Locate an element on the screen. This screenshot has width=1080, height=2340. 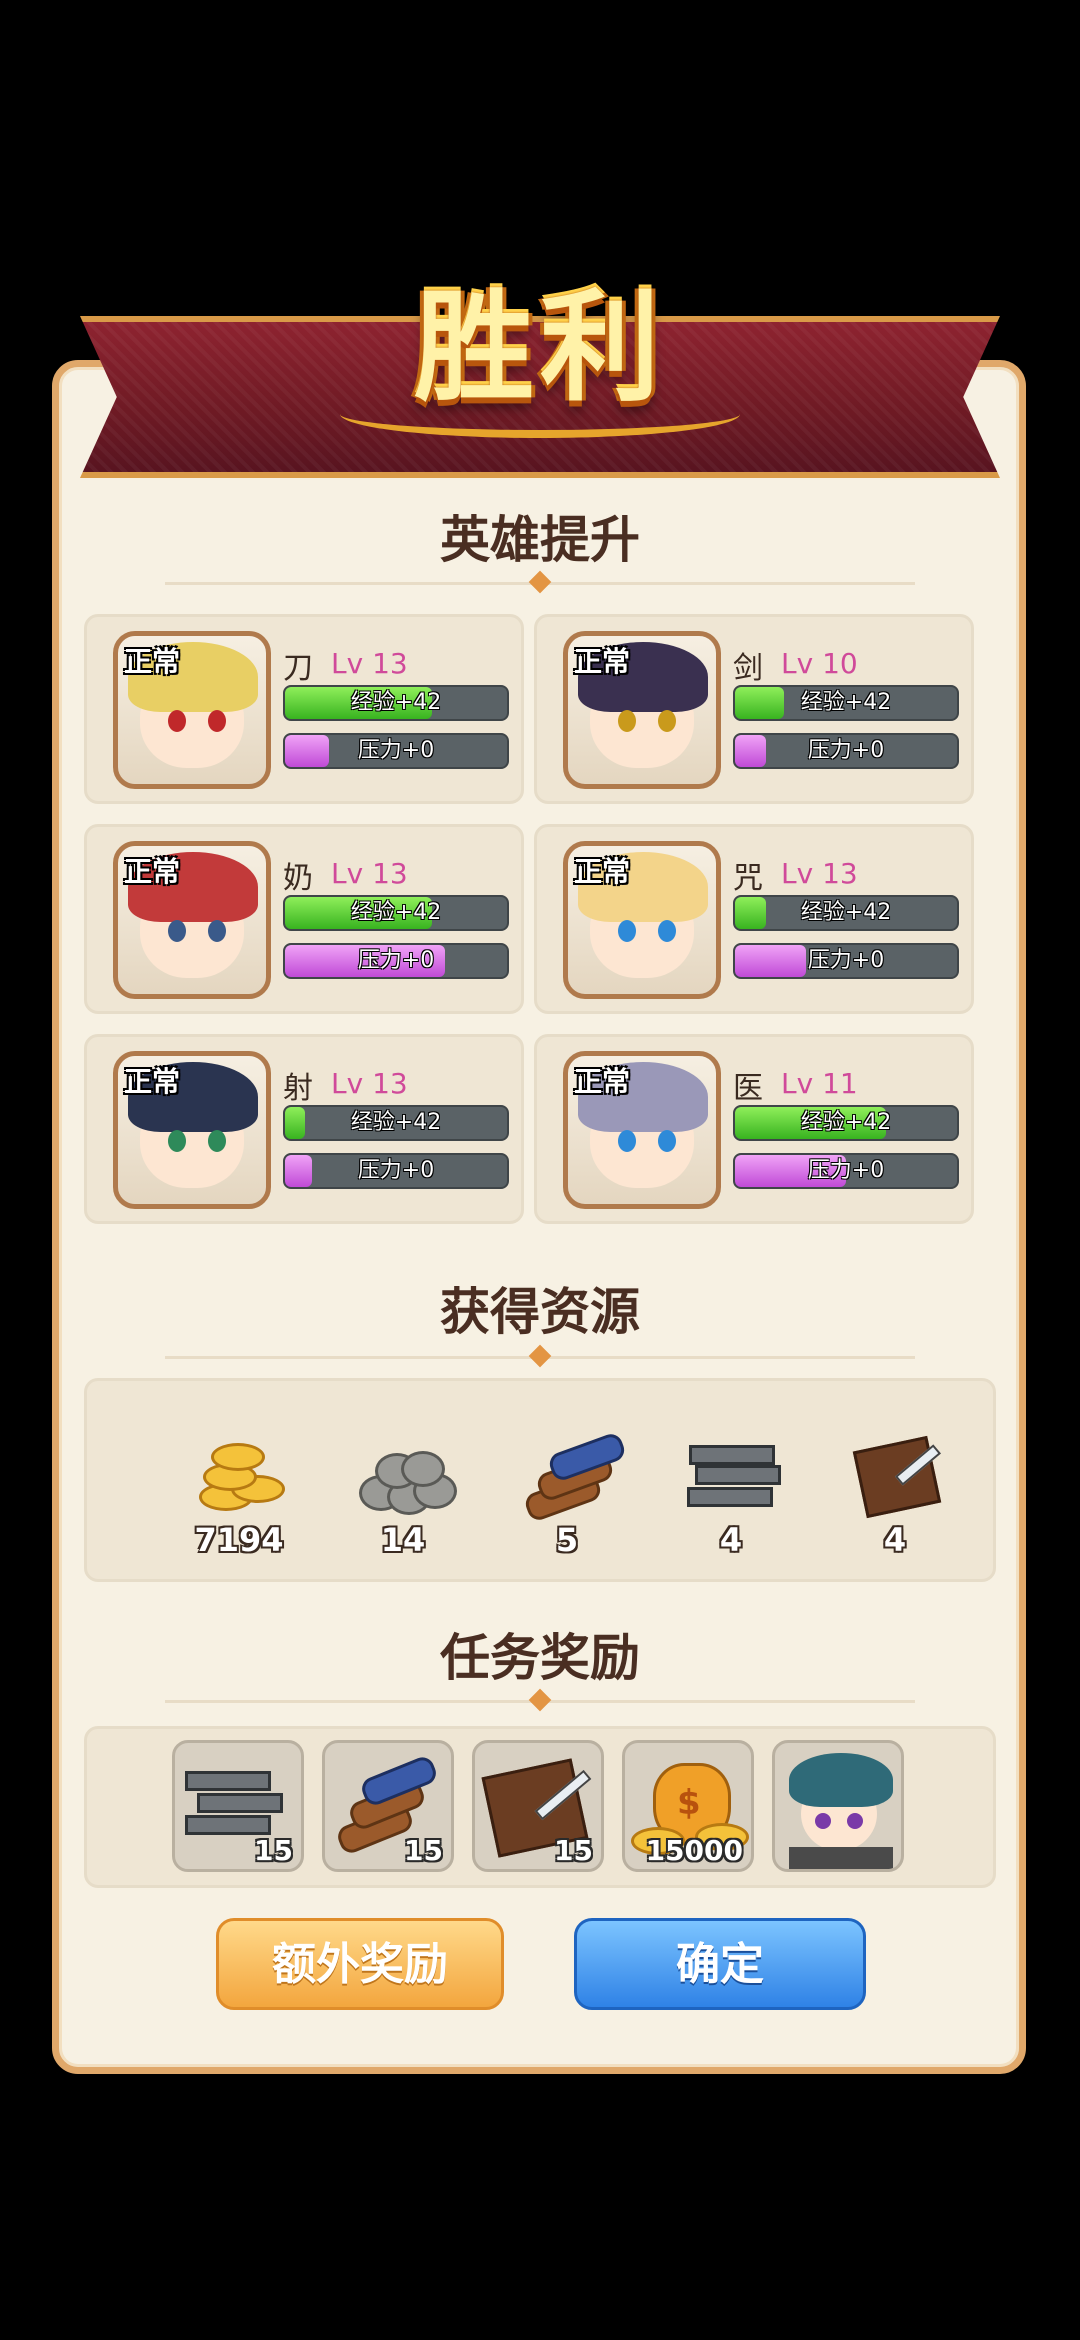
section-title-quest-rewards: 任务奖励 is located at coordinates (540, 1658).